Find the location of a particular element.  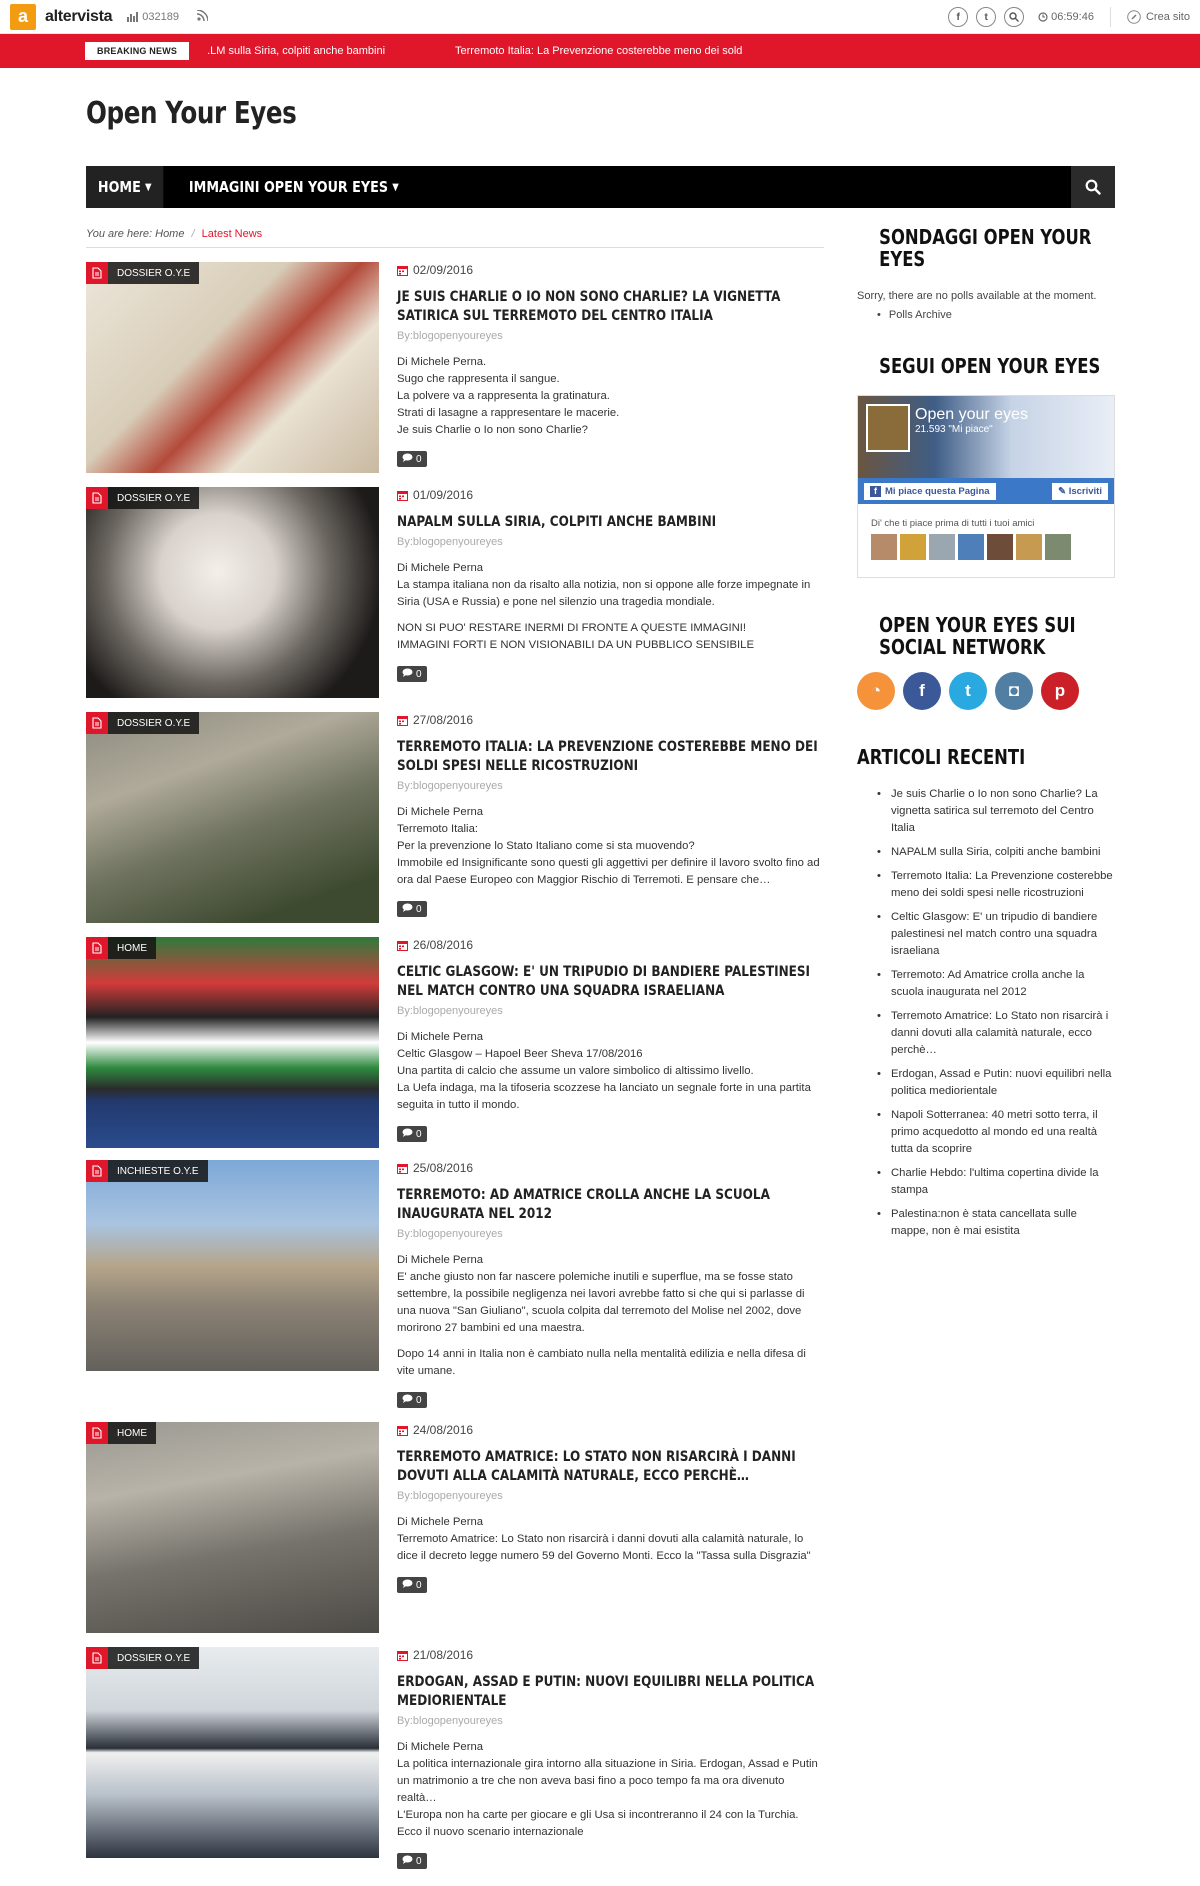

instagram-icon: ◘ is located at coordinates (1014, 691).